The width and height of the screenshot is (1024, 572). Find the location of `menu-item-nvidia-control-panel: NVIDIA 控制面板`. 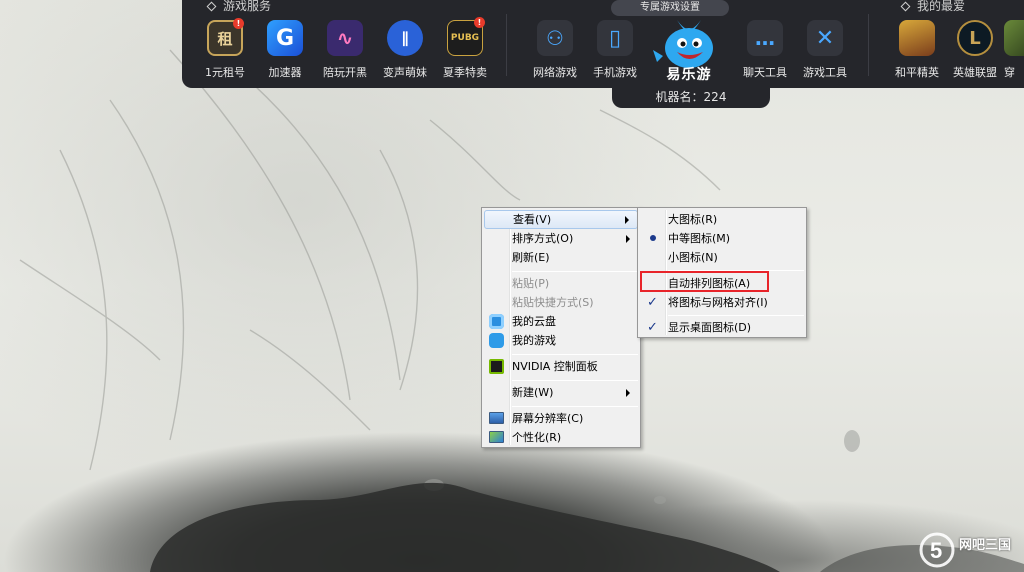

menu-item-nvidia-control-panel: NVIDIA 控制面板 is located at coordinates (561, 366).